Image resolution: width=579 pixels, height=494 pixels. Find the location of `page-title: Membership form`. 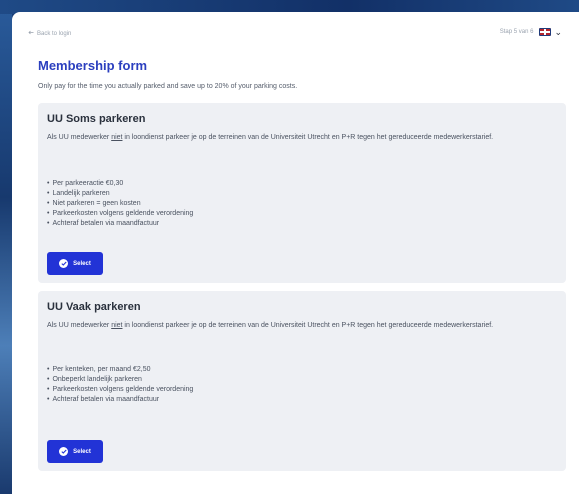

page-title: Membership form is located at coordinates (93, 65).